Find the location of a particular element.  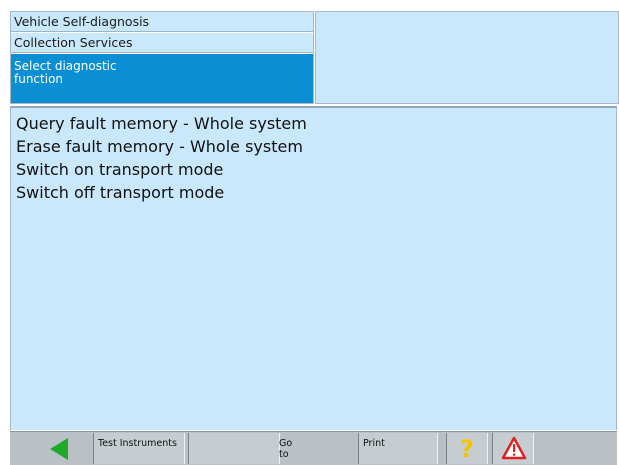

print-button: Print is located at coordinates (398, 448).